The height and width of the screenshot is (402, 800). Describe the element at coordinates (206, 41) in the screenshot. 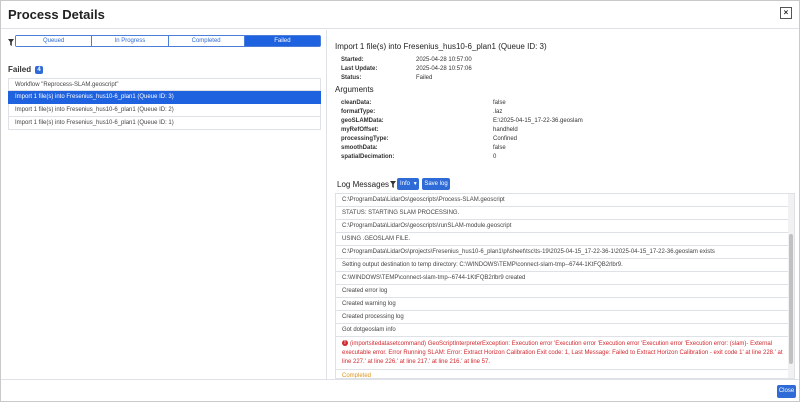

I see `tab-completed: Completed` at that location.